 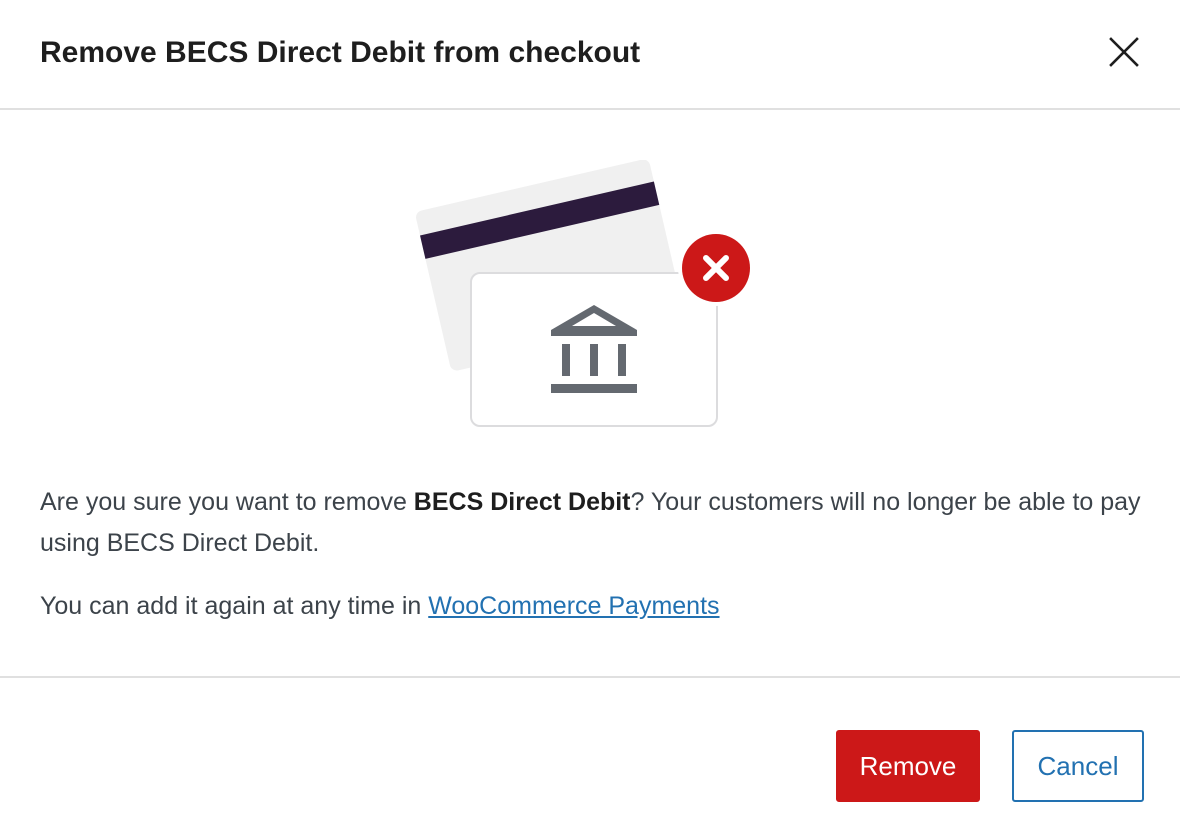 I want to click on close-button, so click(x=1124, y=52).